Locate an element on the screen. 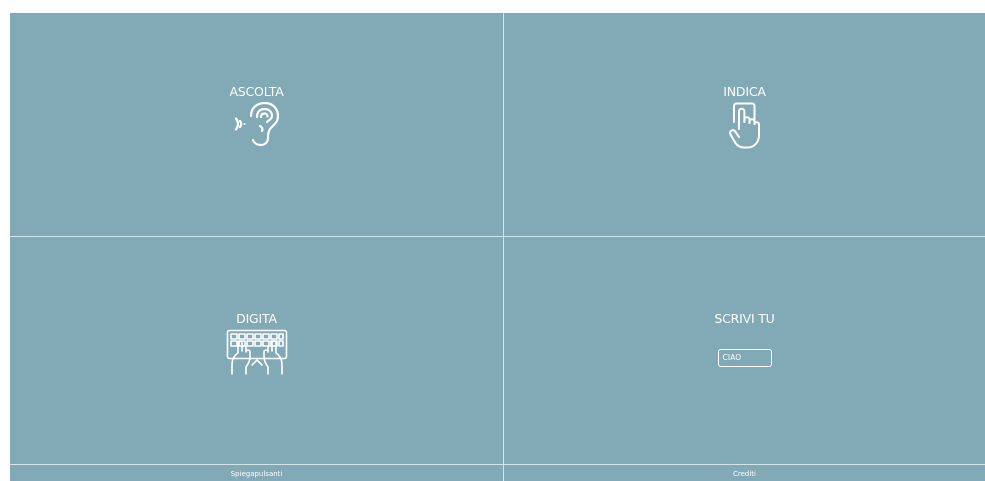  finger-tap-icon is located at coordinates (744, 125).